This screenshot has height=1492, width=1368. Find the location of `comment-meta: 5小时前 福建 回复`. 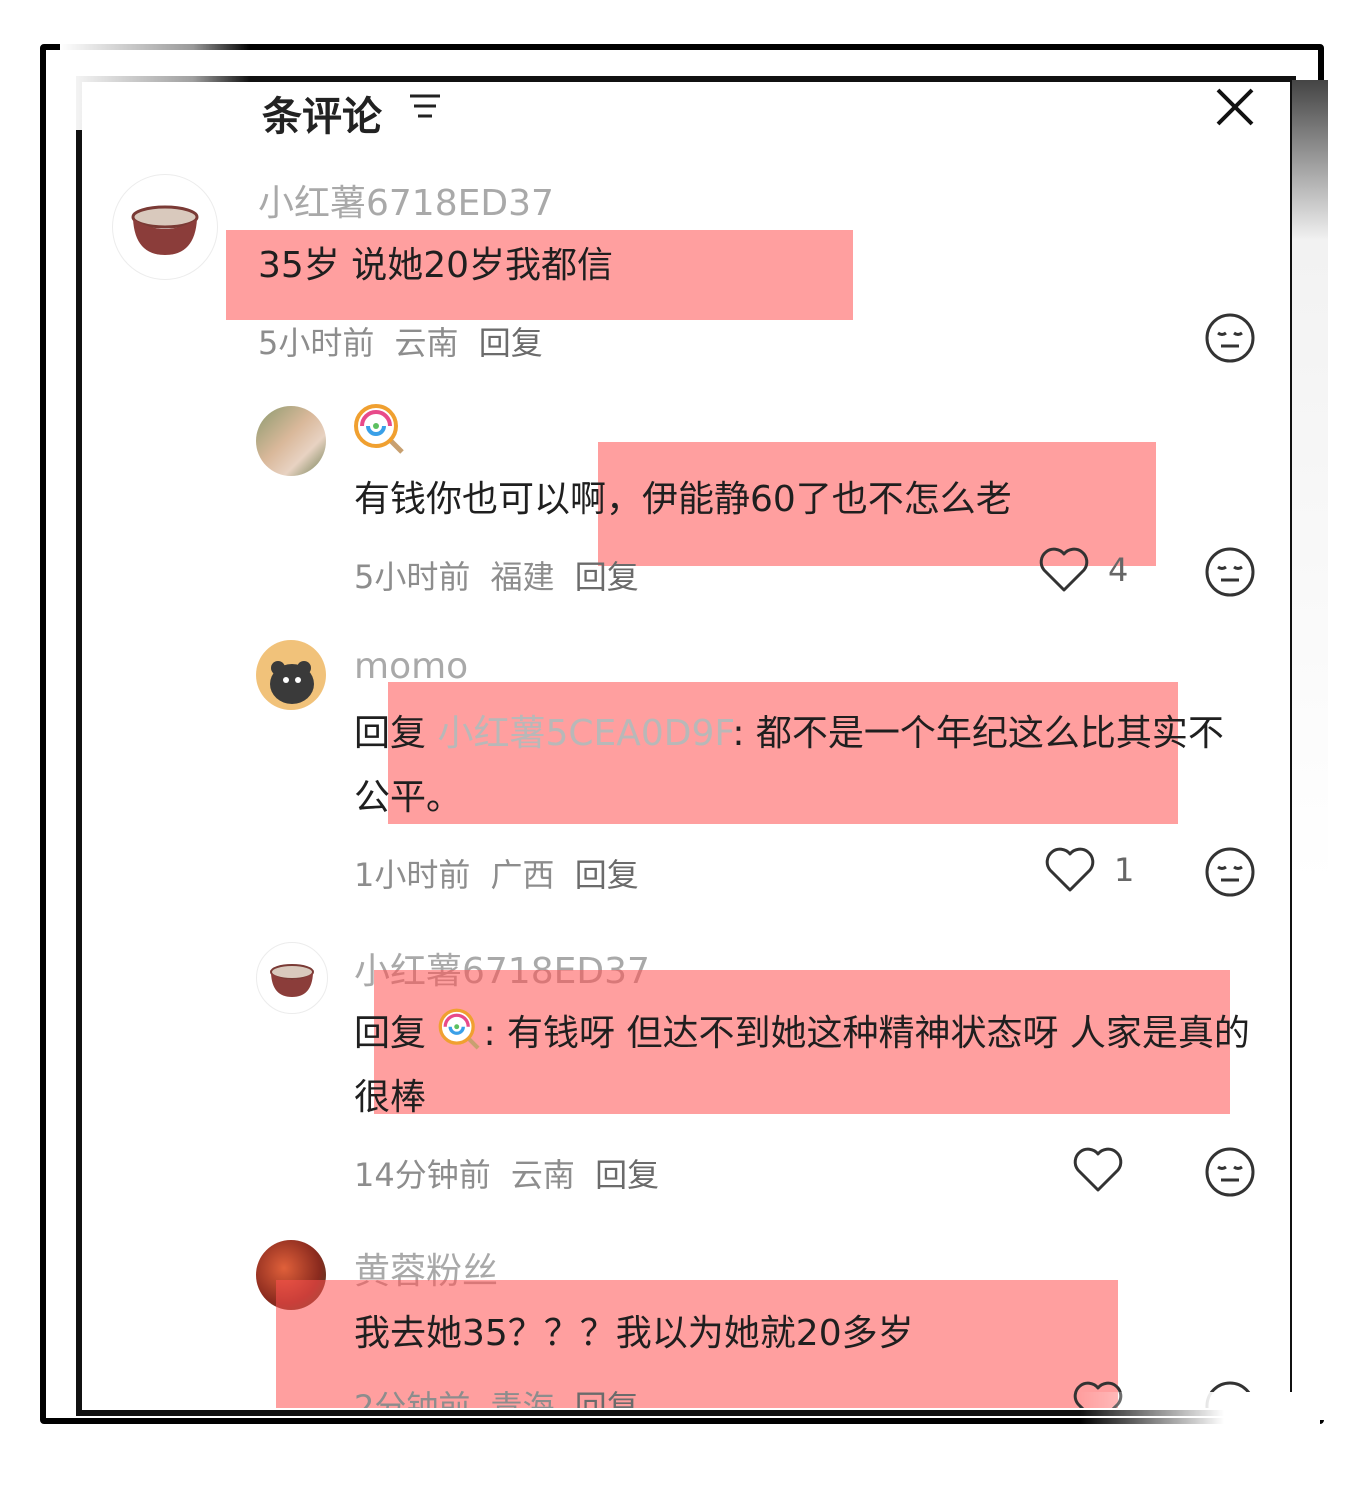

comment-meta: 5小时前 福建 回复 is located at coordinates (501, 575).